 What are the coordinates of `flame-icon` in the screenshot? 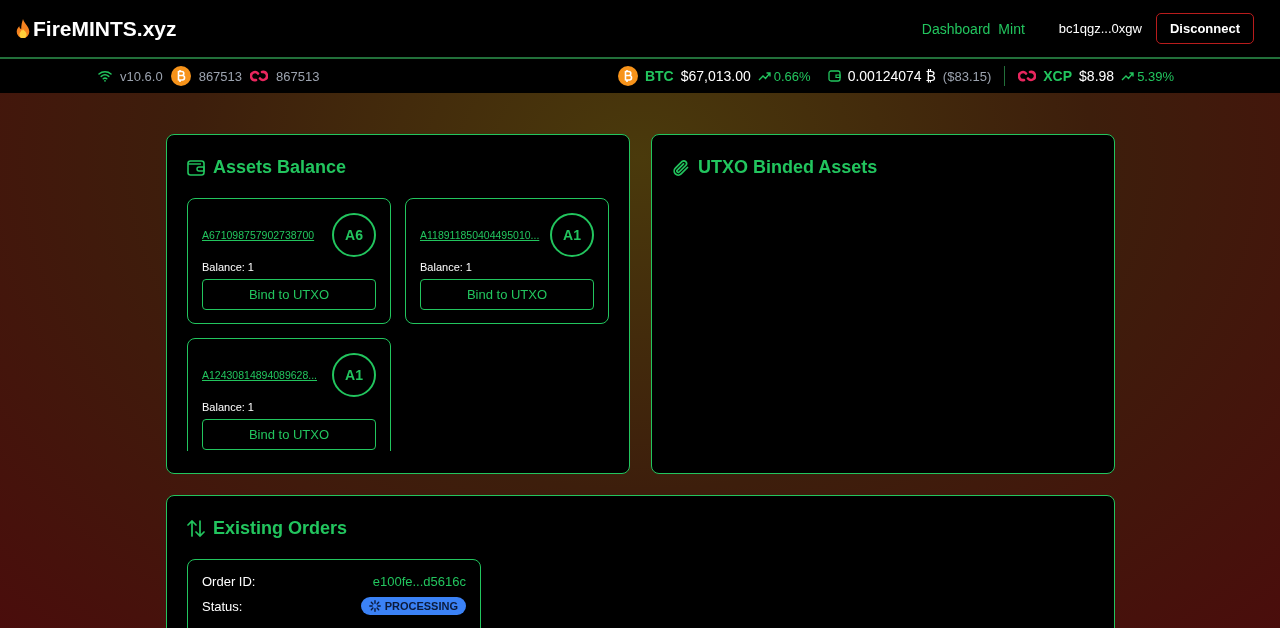 It's located at (23, 28).